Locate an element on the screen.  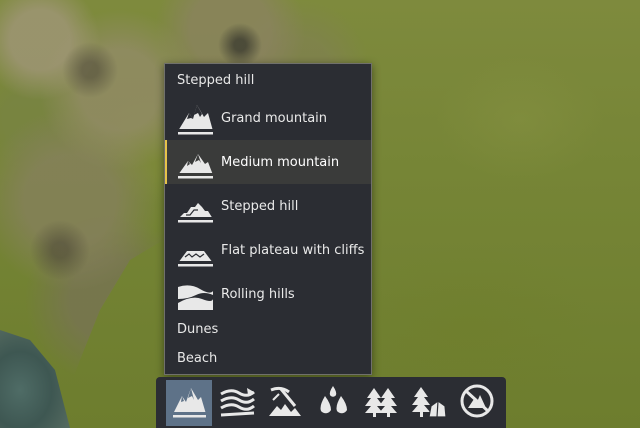
menu-item-stepped-hill: Stepped hill is located at coordinates (268, 206).